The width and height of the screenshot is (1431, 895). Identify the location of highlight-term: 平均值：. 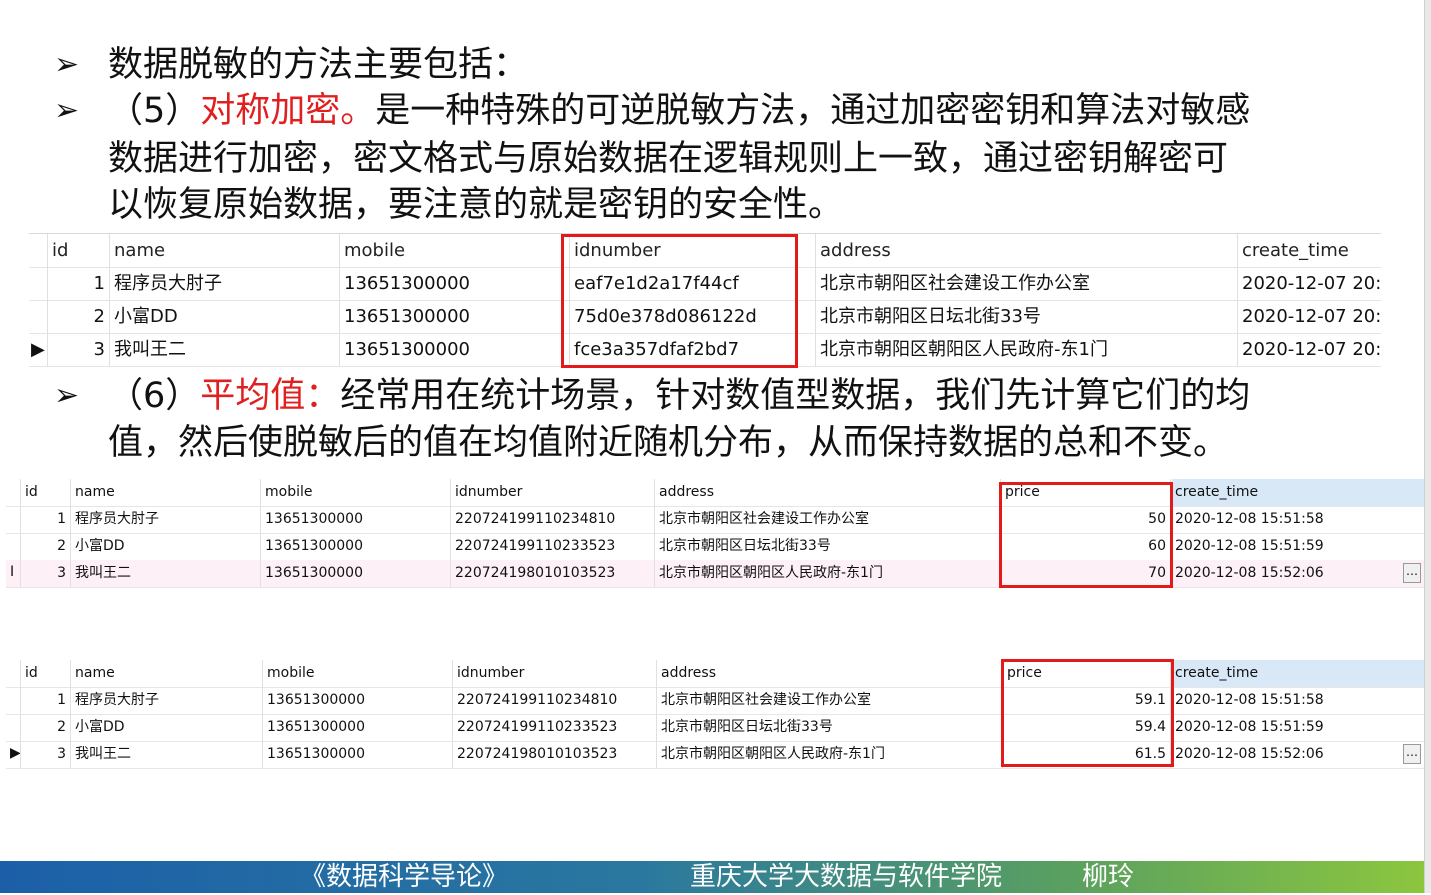
(270, 396).